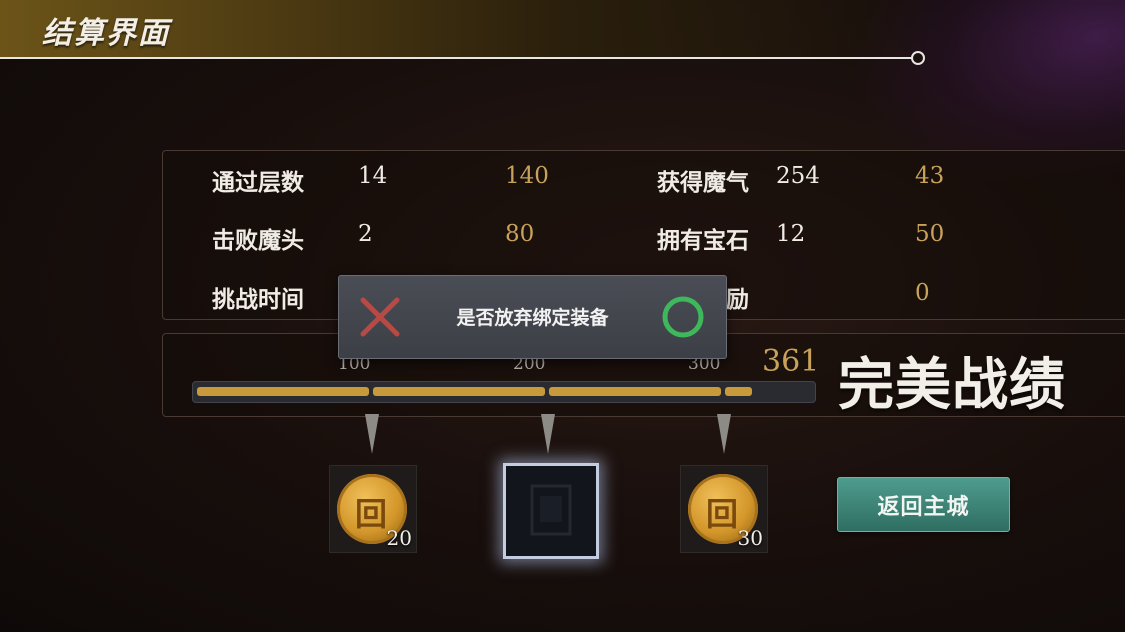 The height and width of the screenshot is (632, 1125). Describe the element at coordinates (703, 182) in the screenshot. I see `stat-label-demon-qi: 获得魔气` at that location.